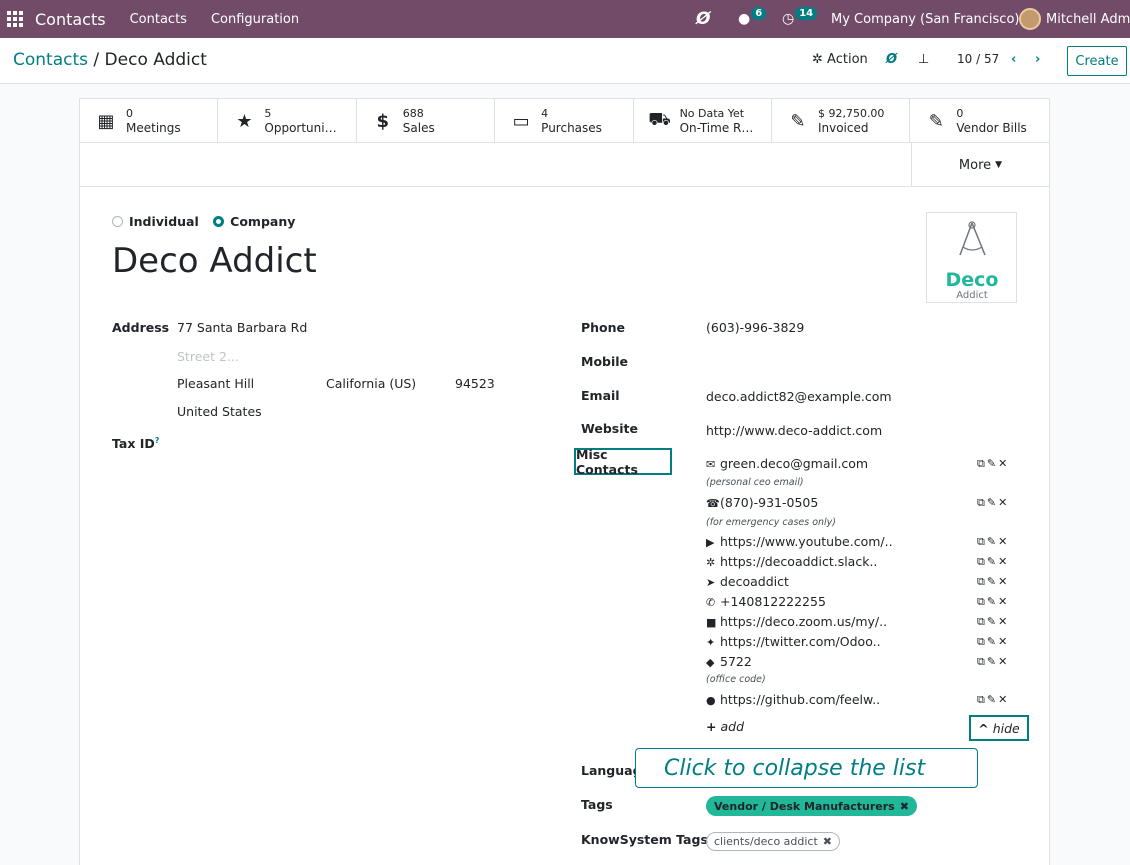  Describe the element at coordinates (999, 728) in the screenshot. I see `hide-list-button: ^ hide` at that location.